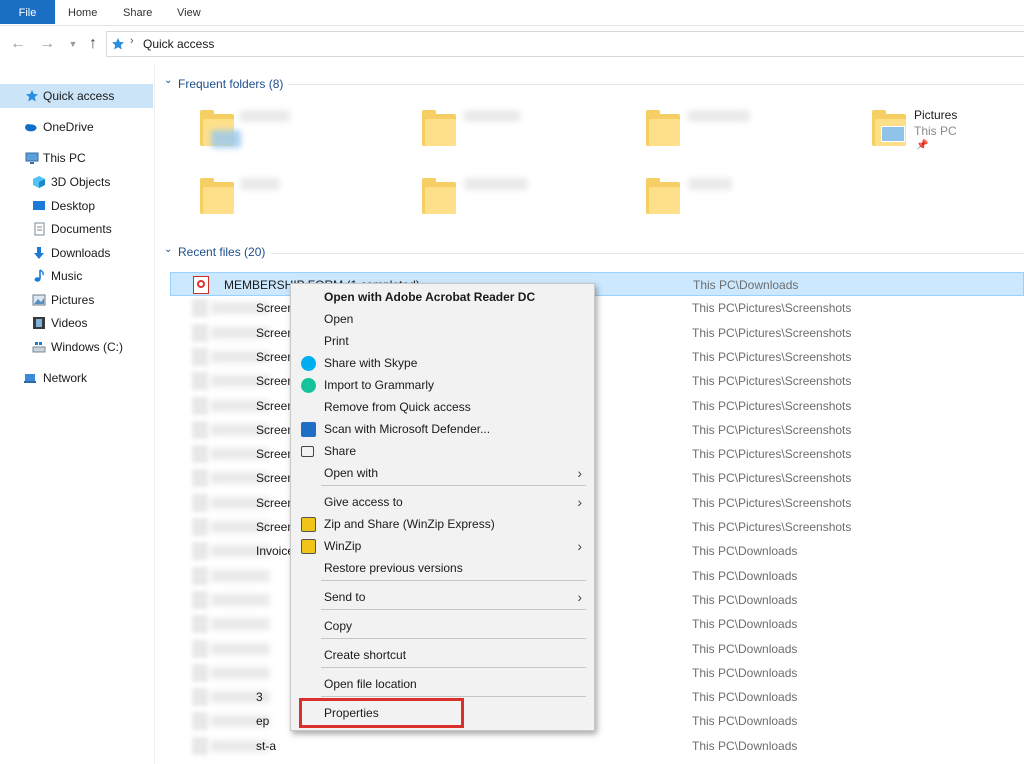  Describe the element at coordinates (308, 546) in the screenshot. I see `winzip-icon` at that location.